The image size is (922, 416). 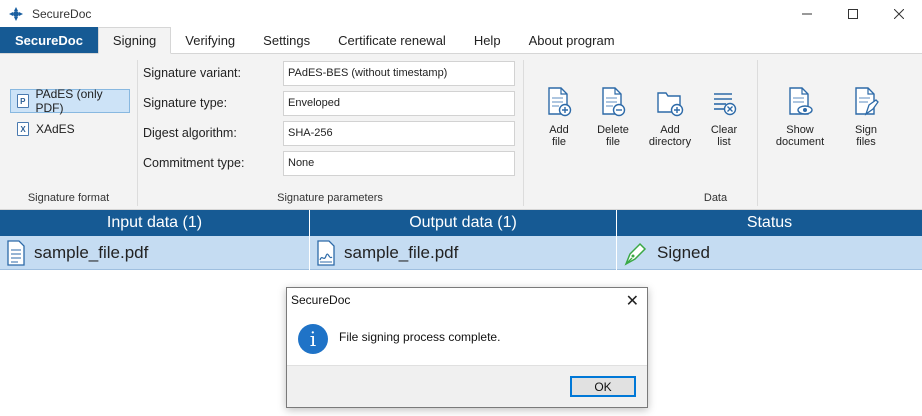 What do you see at coordinates (800, 117) in the screenshot?
I see `show-document-button: Show document` at bounding box center [800, 117].